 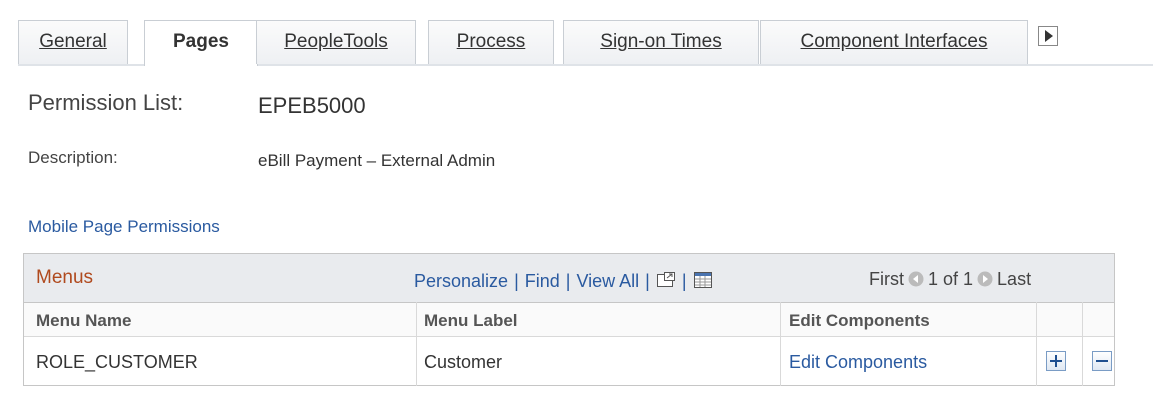 I want to click on delete-row-button, so click(x=1102, y=361).